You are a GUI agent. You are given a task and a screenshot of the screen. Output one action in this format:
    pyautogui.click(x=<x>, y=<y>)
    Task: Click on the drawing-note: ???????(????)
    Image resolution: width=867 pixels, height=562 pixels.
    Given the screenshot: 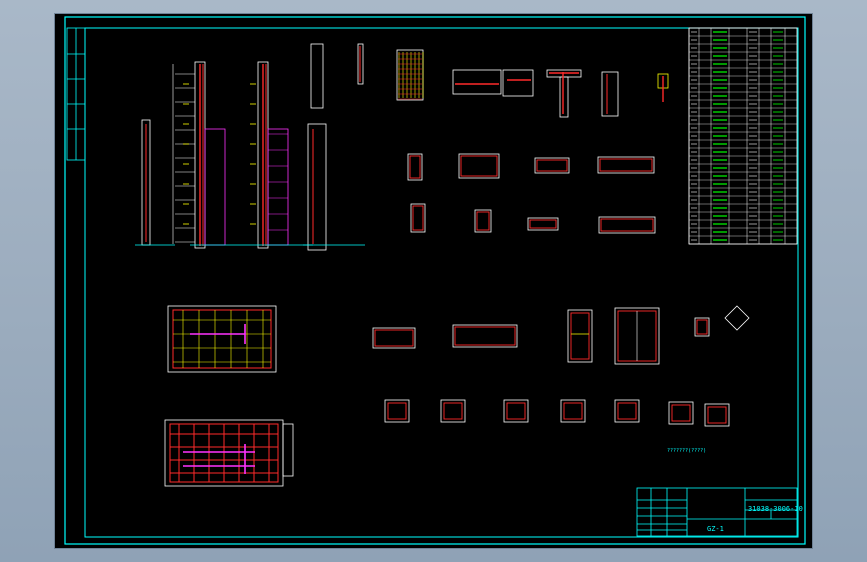 What is the action you would take?
    pyautogui.click(x=686, y=451)
    